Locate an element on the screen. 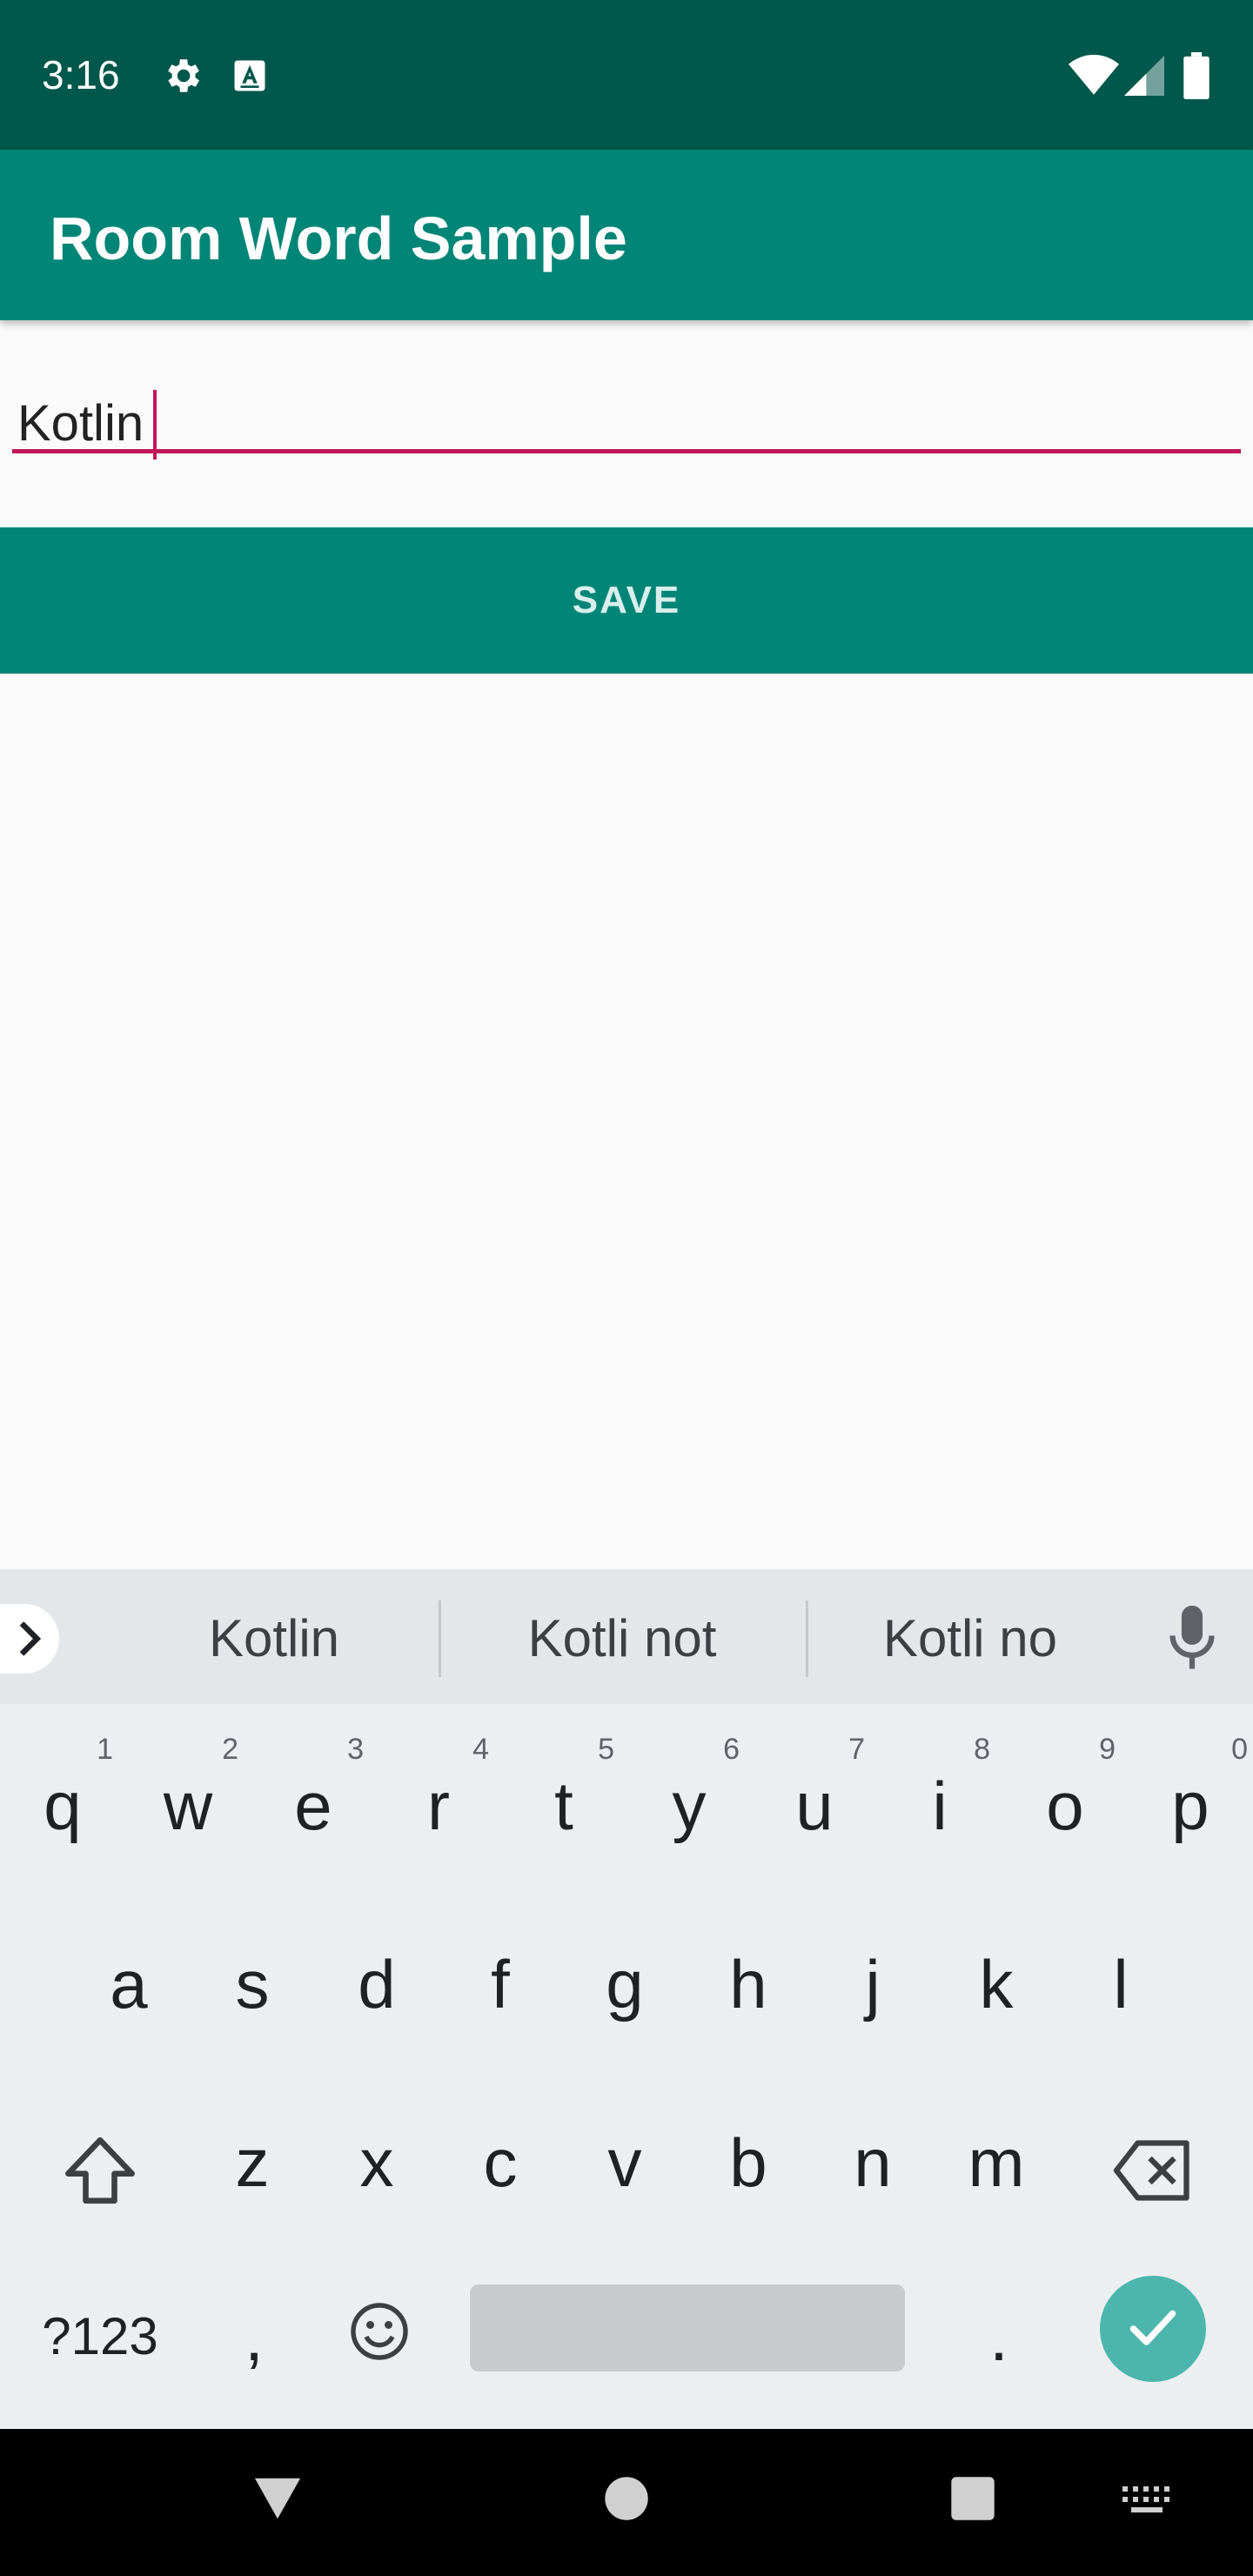 Image resolution: width=1253 pixels, height=2576 pixels. battery-icon is located at coordinates (1196, 75).